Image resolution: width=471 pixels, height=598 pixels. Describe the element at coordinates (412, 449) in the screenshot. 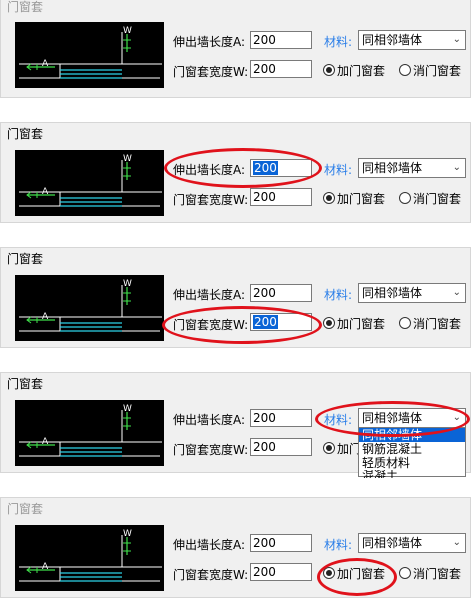

I see `material-option: 钢筋混凝土` at that location.